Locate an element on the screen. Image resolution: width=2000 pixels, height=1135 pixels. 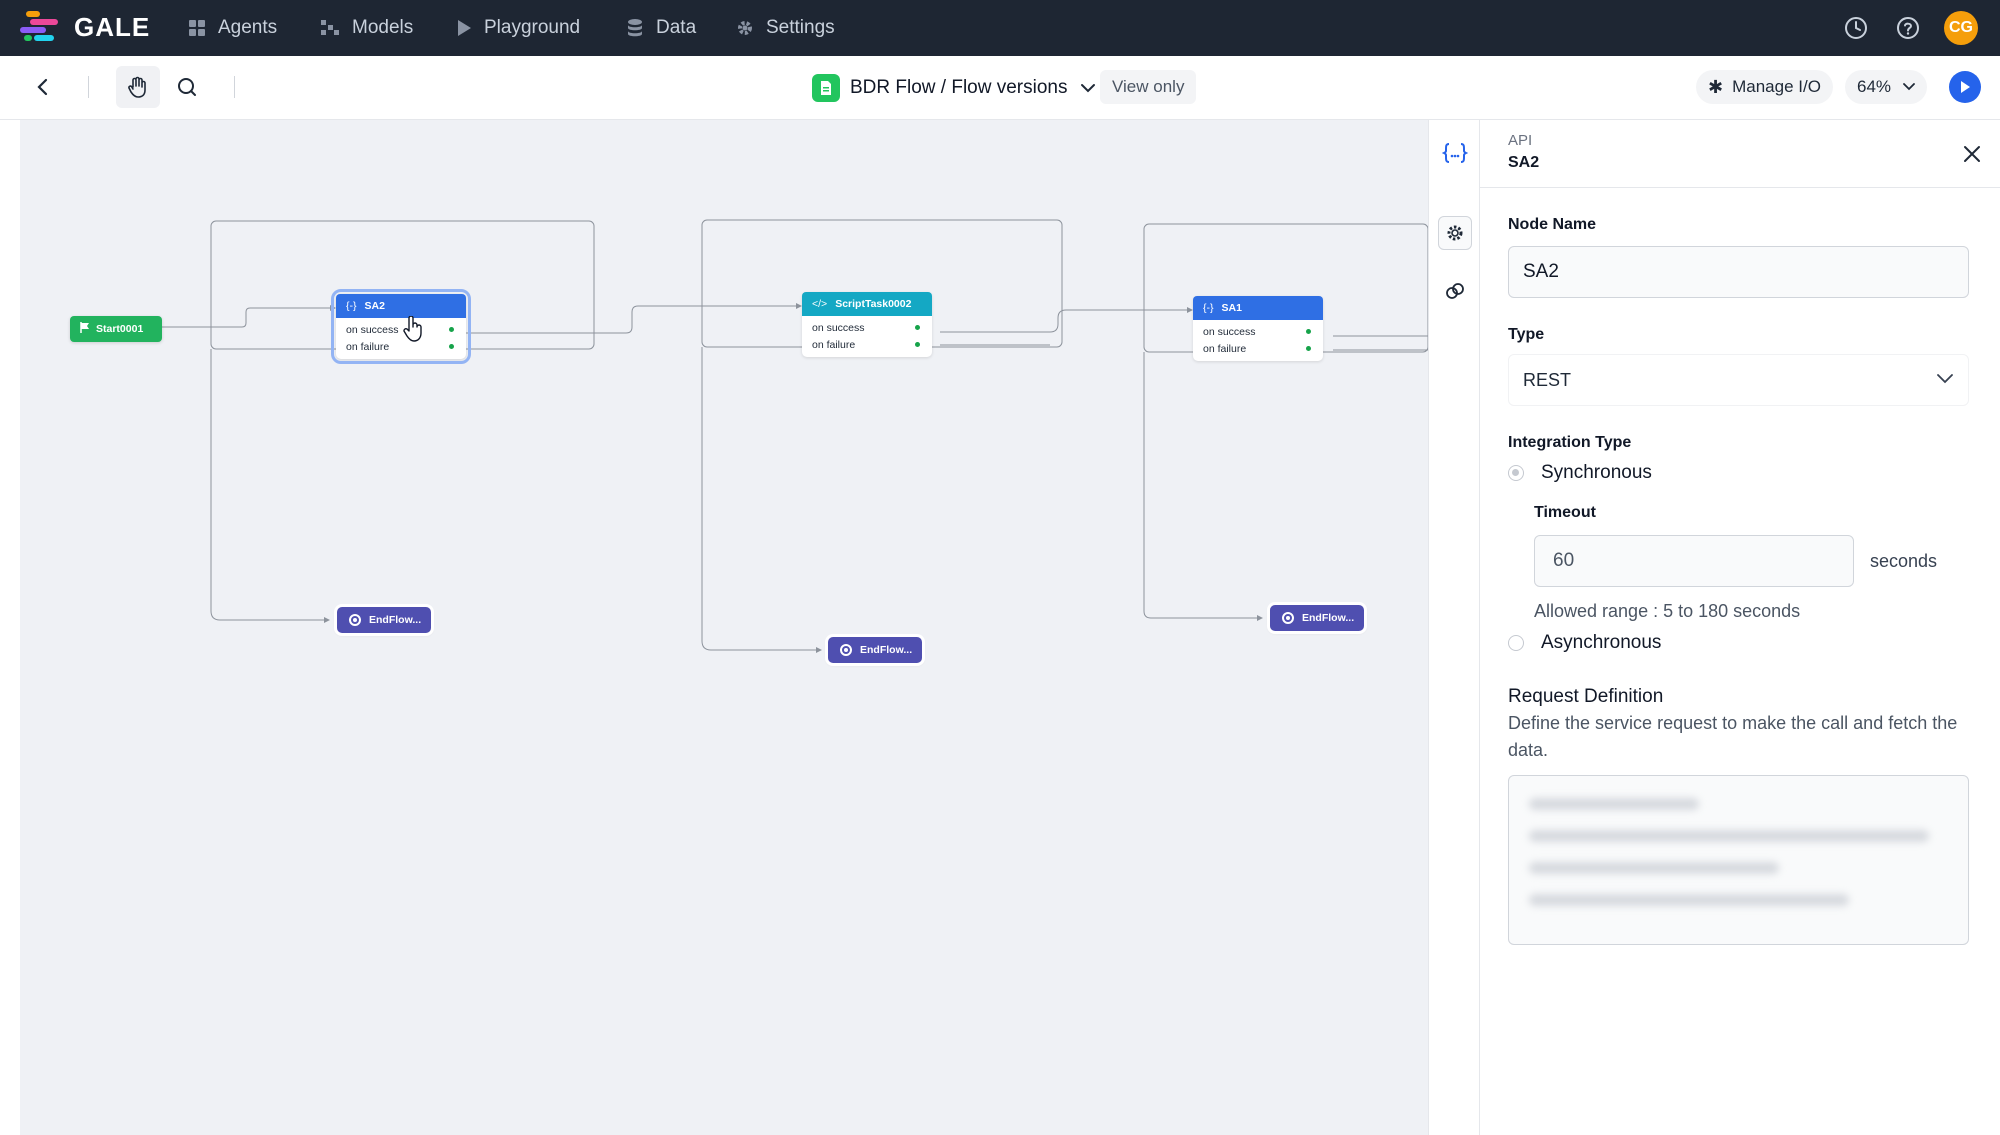
help-button is located at coordinates (1908, 28).